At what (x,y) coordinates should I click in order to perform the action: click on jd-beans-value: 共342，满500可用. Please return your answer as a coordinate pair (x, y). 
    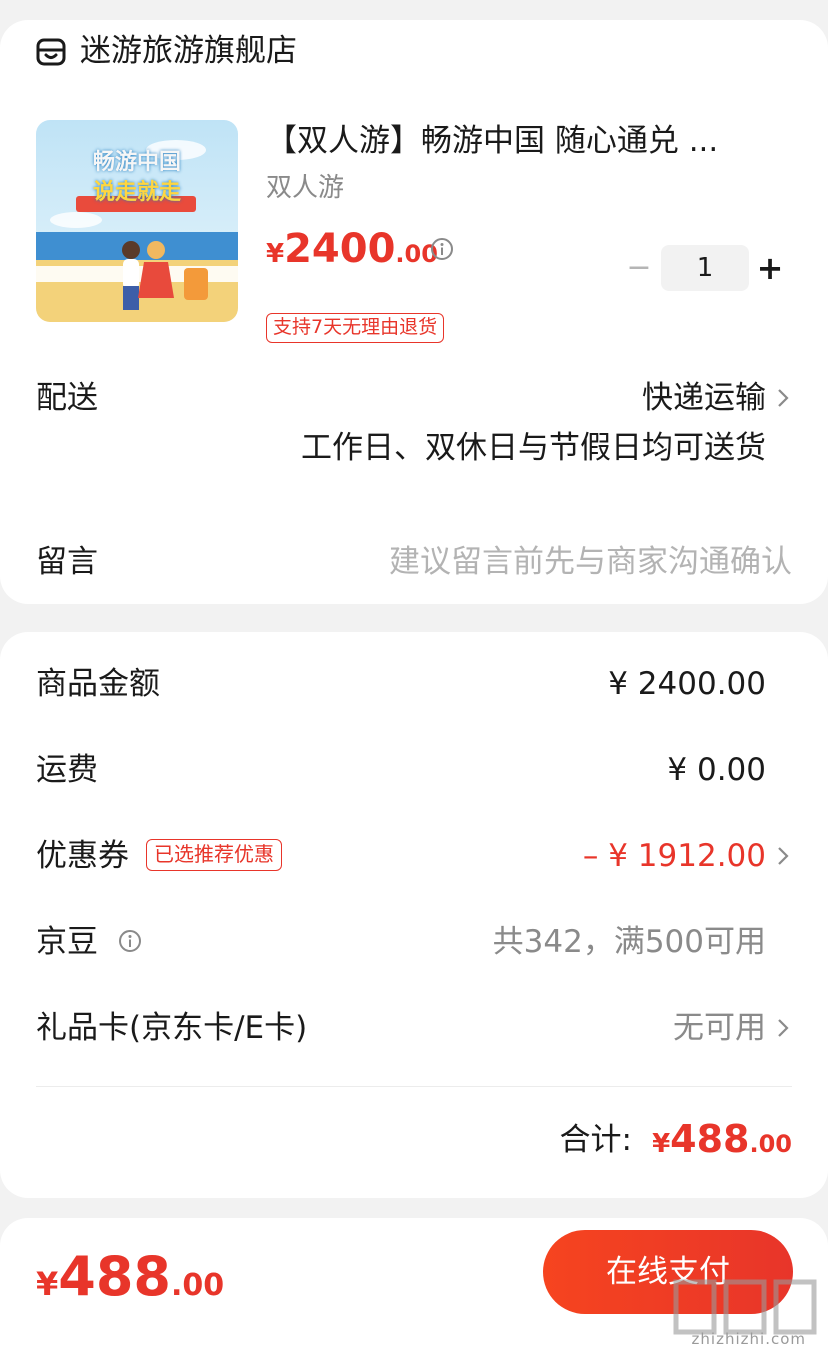
    Looking at the image, I should click on (629, 942).